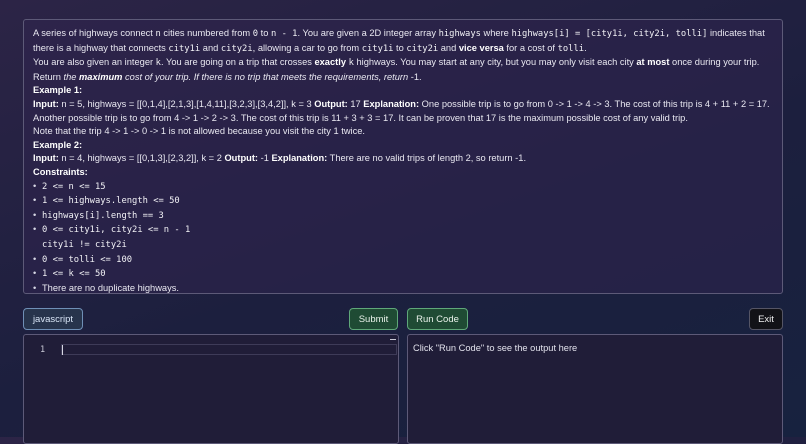 The height and width of the screenshot is (444, 806). What do you see at coordinates (403, 230) in the screenshot?
I see `constraint-item: 0 <= city1i, city2i <= n - 1` at bounding box center [403, 230].